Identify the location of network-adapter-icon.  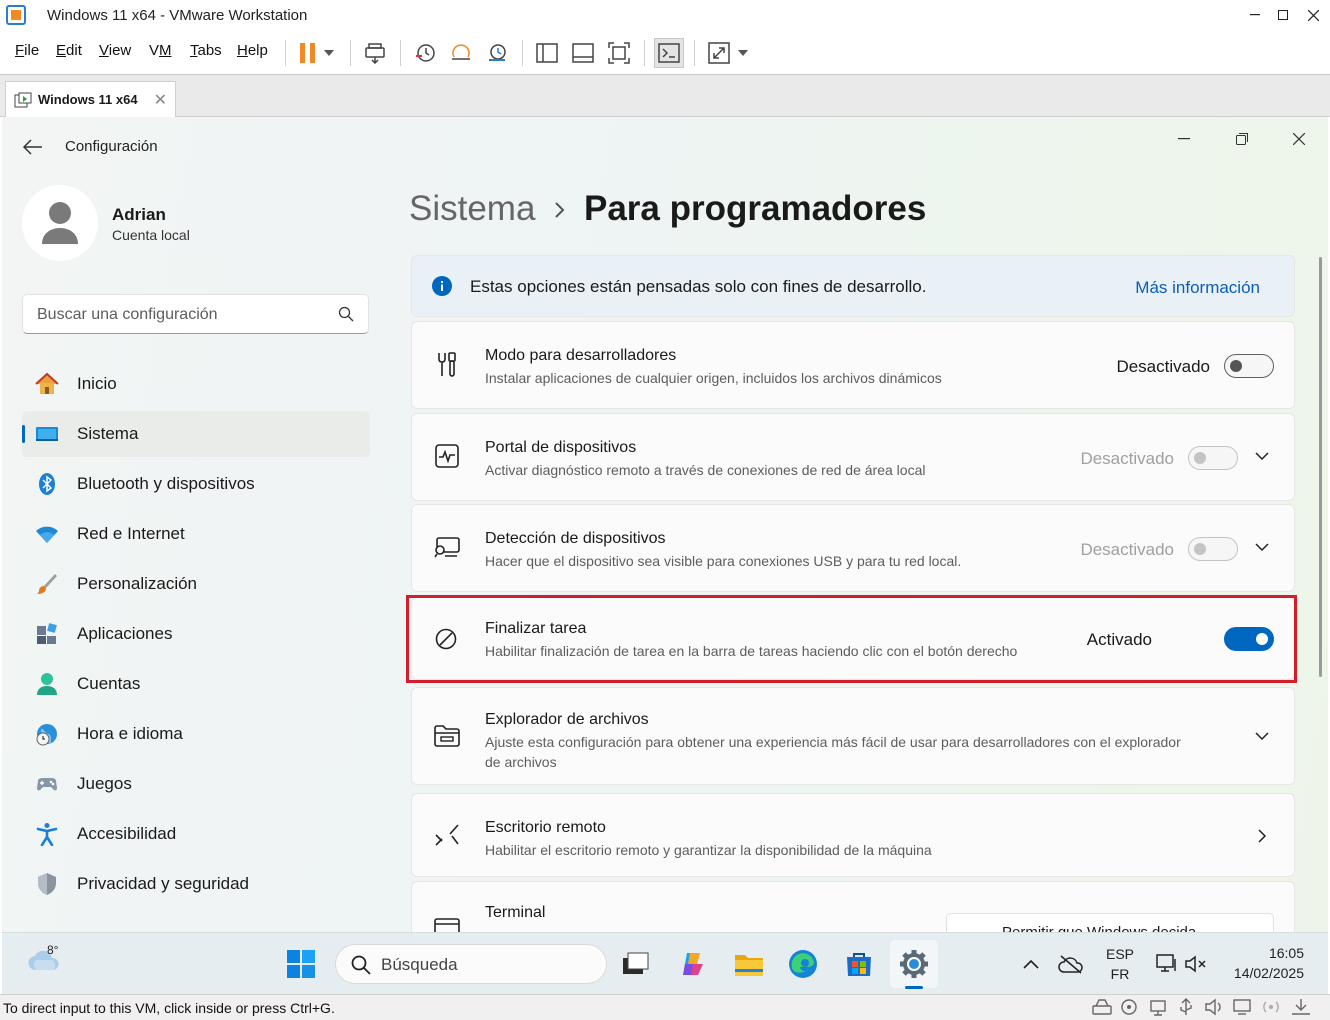
(1158, 1007).